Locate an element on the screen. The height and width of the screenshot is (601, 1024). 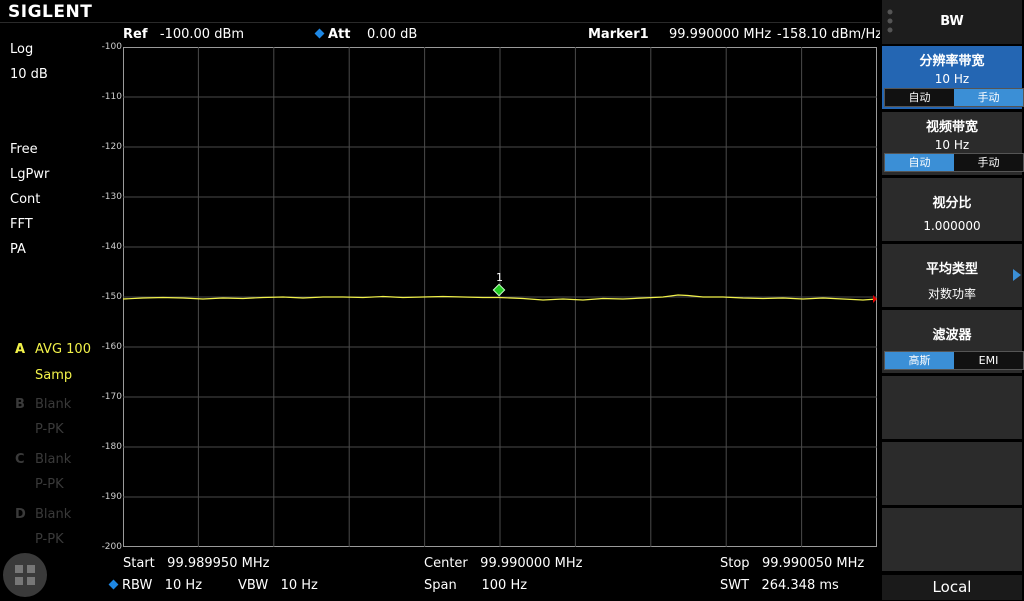
trace-c-detector: P-PK is located at coordinates (49, 484).